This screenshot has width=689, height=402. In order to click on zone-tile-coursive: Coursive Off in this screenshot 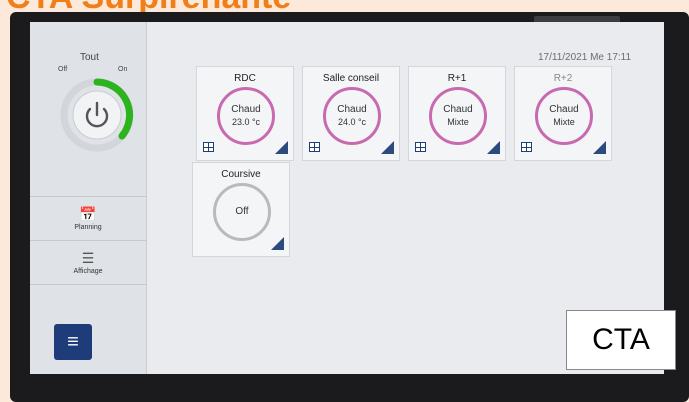, I will do `click(241, 209)`.